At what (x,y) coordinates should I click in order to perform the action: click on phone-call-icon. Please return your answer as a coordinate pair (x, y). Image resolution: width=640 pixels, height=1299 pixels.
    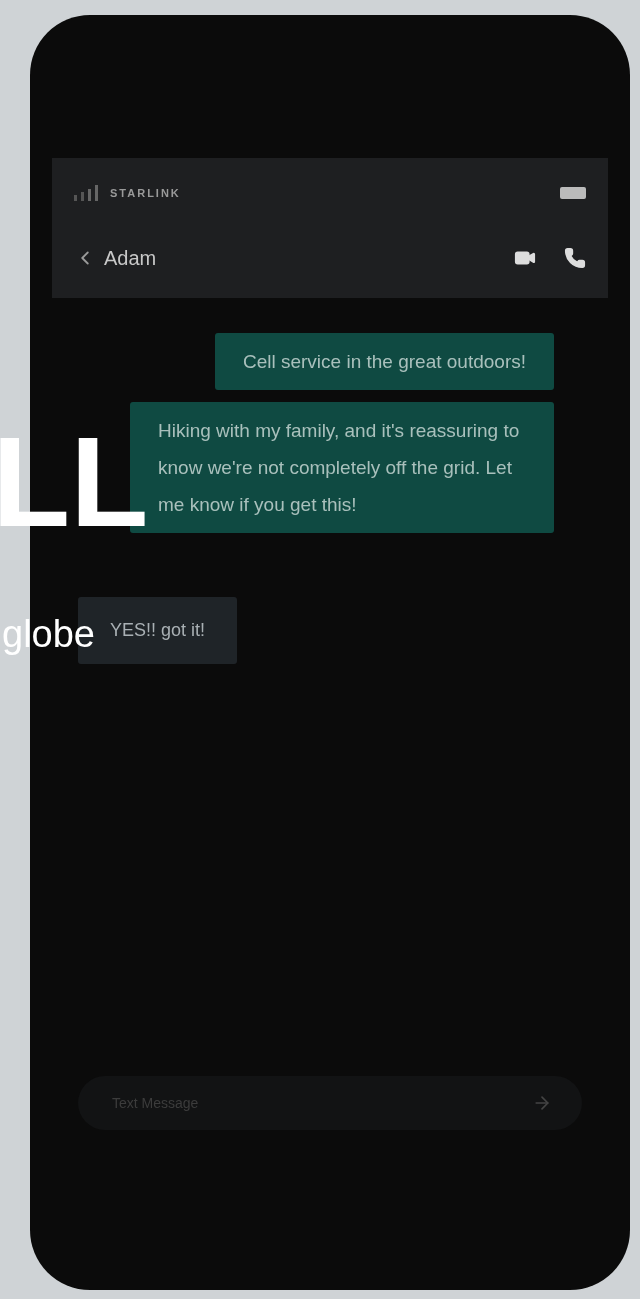
    Looking at the image, I should click on (575, 258).